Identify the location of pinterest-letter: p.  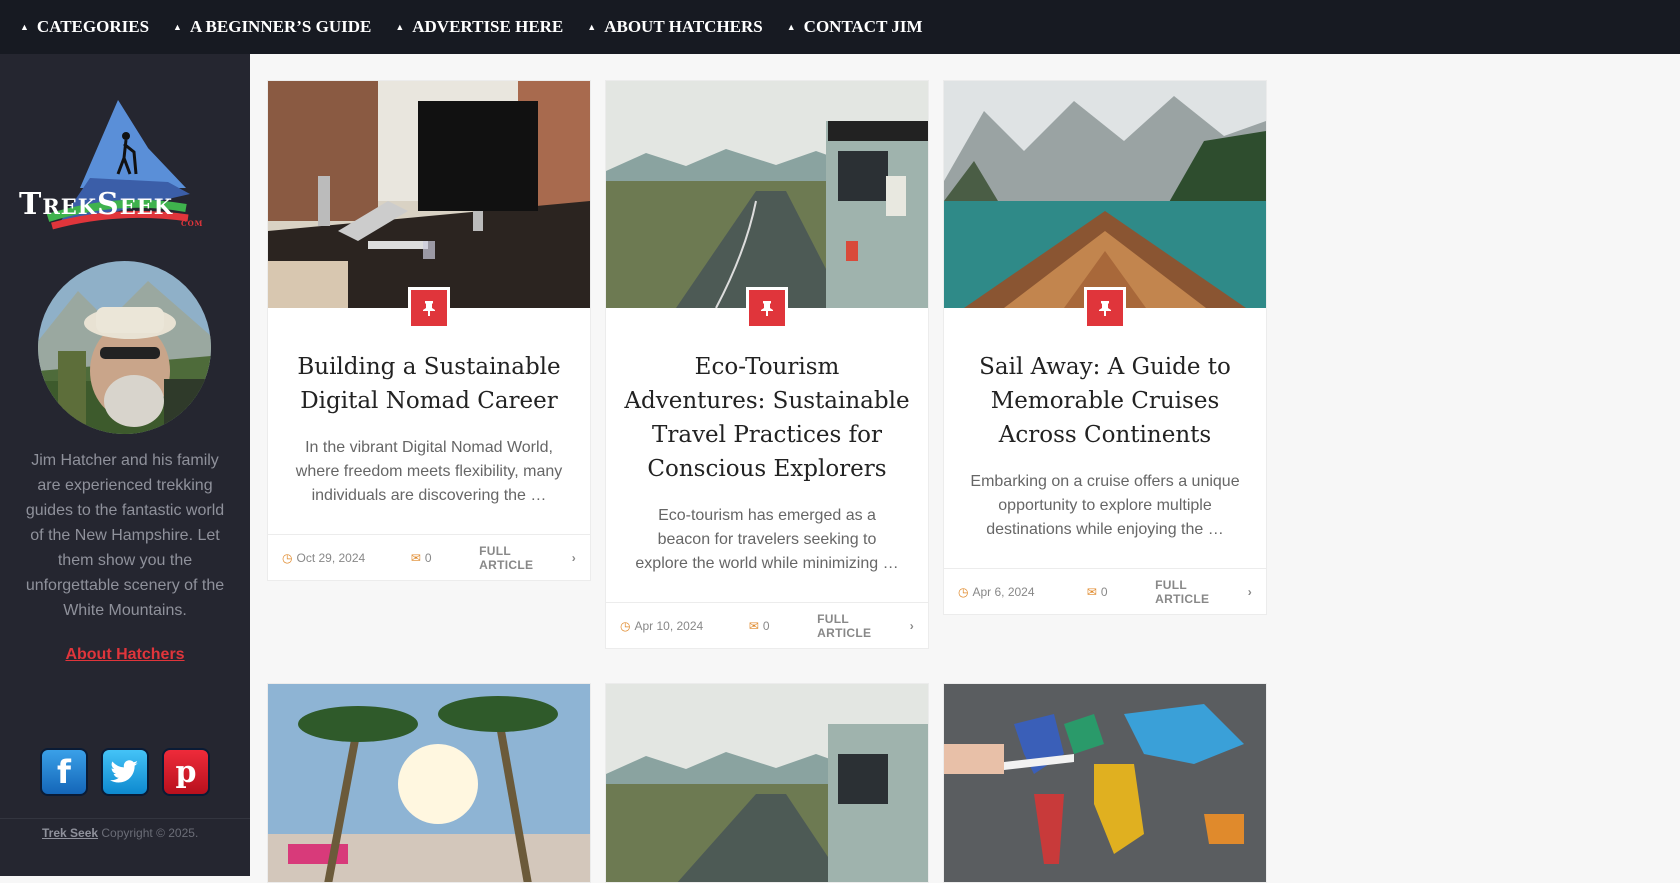
(186, 772).